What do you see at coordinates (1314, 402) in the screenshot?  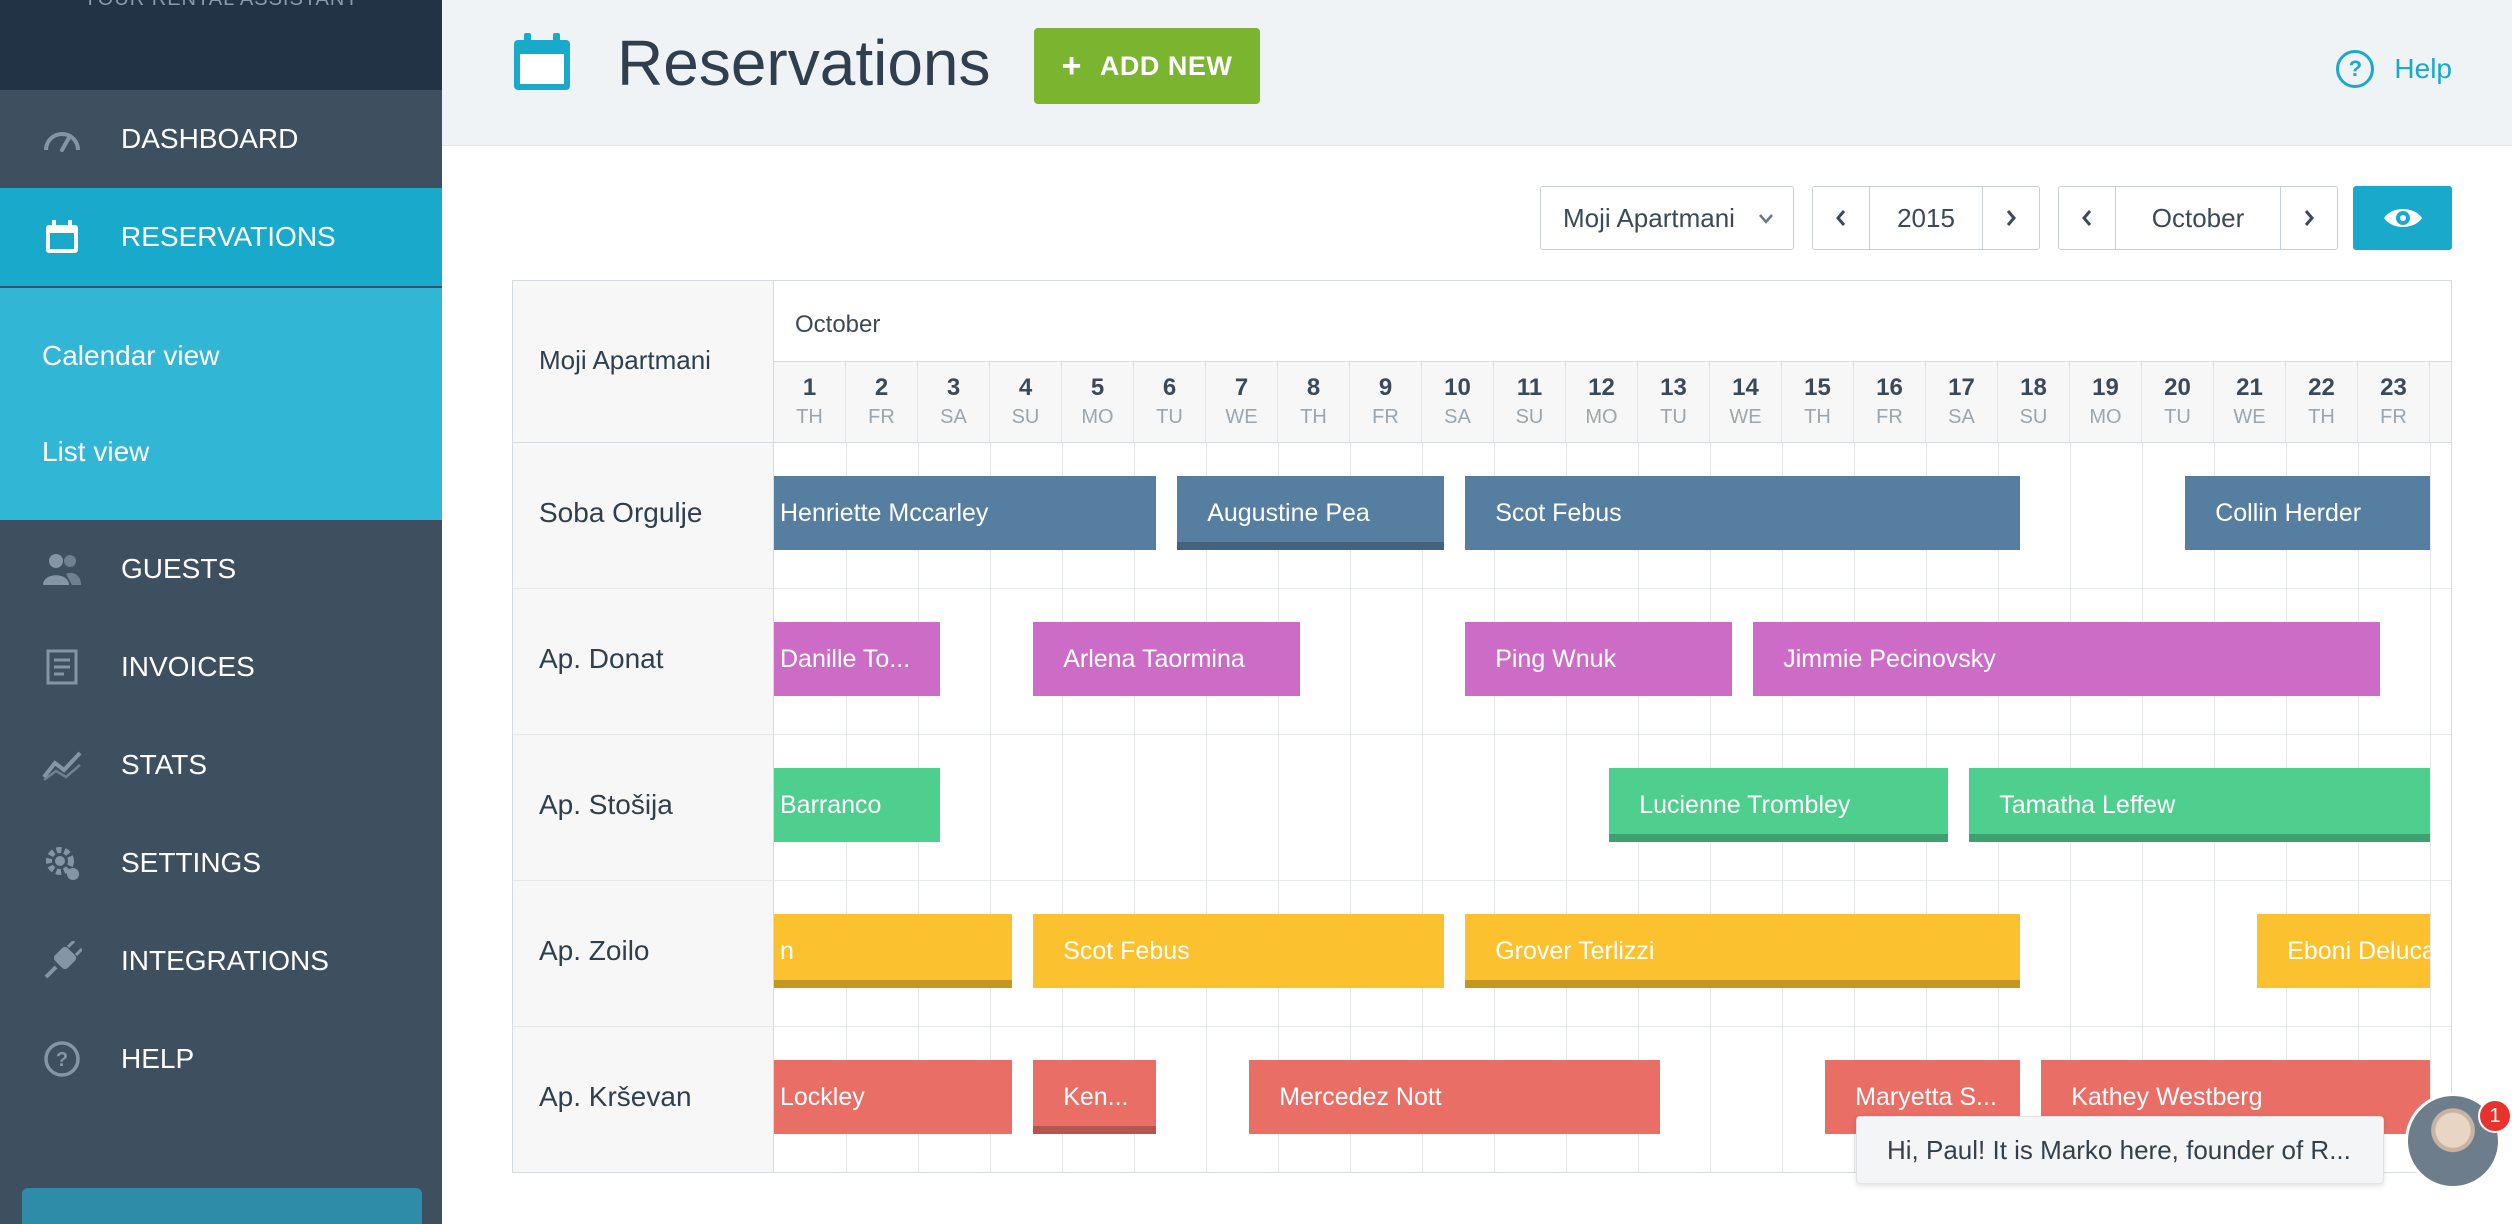 I see `day-header-8: 8 TH` at bounding box center [1314, 402].